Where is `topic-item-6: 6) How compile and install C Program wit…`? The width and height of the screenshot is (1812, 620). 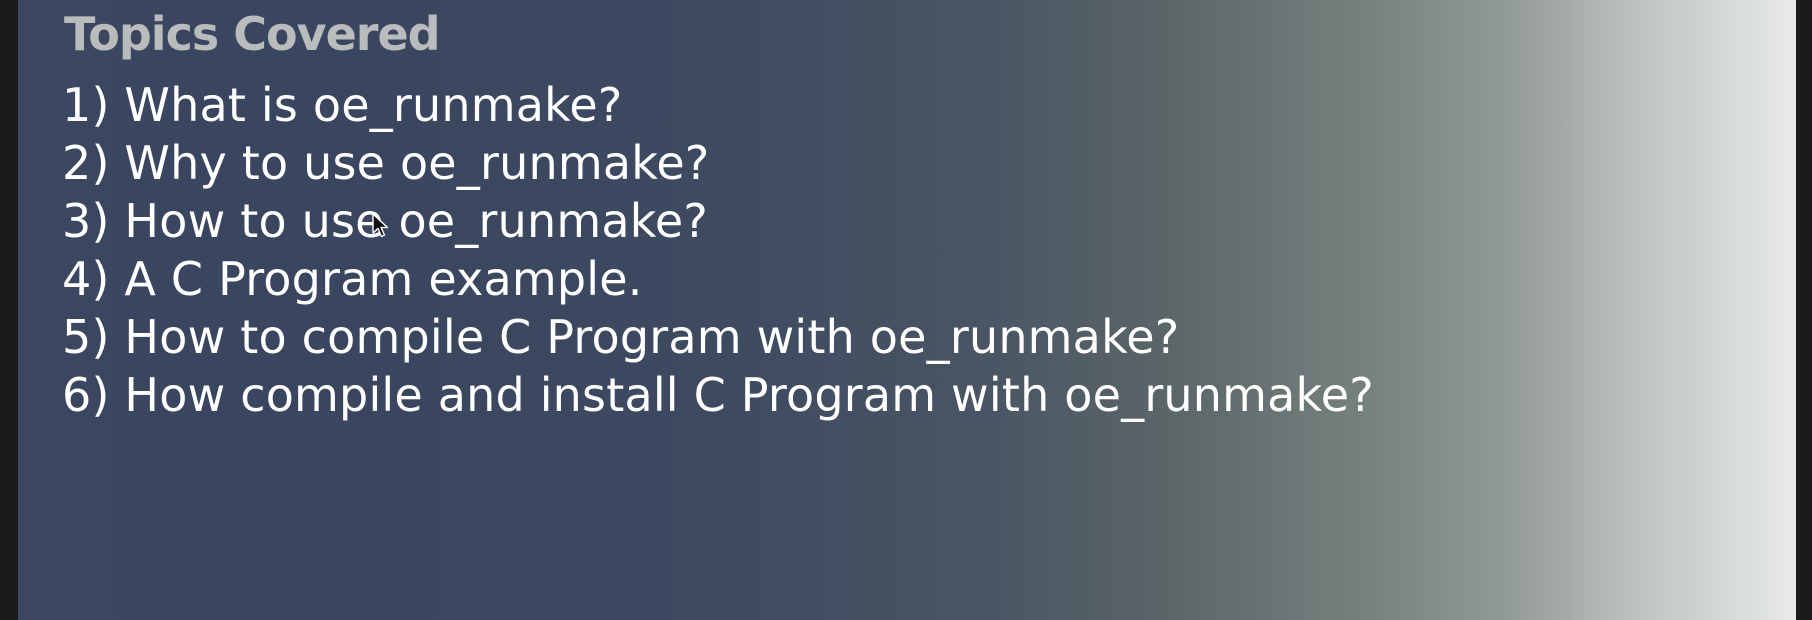
topic-item-6: 6) How compile and install C Program wit… is located at coordinates (718, 395).